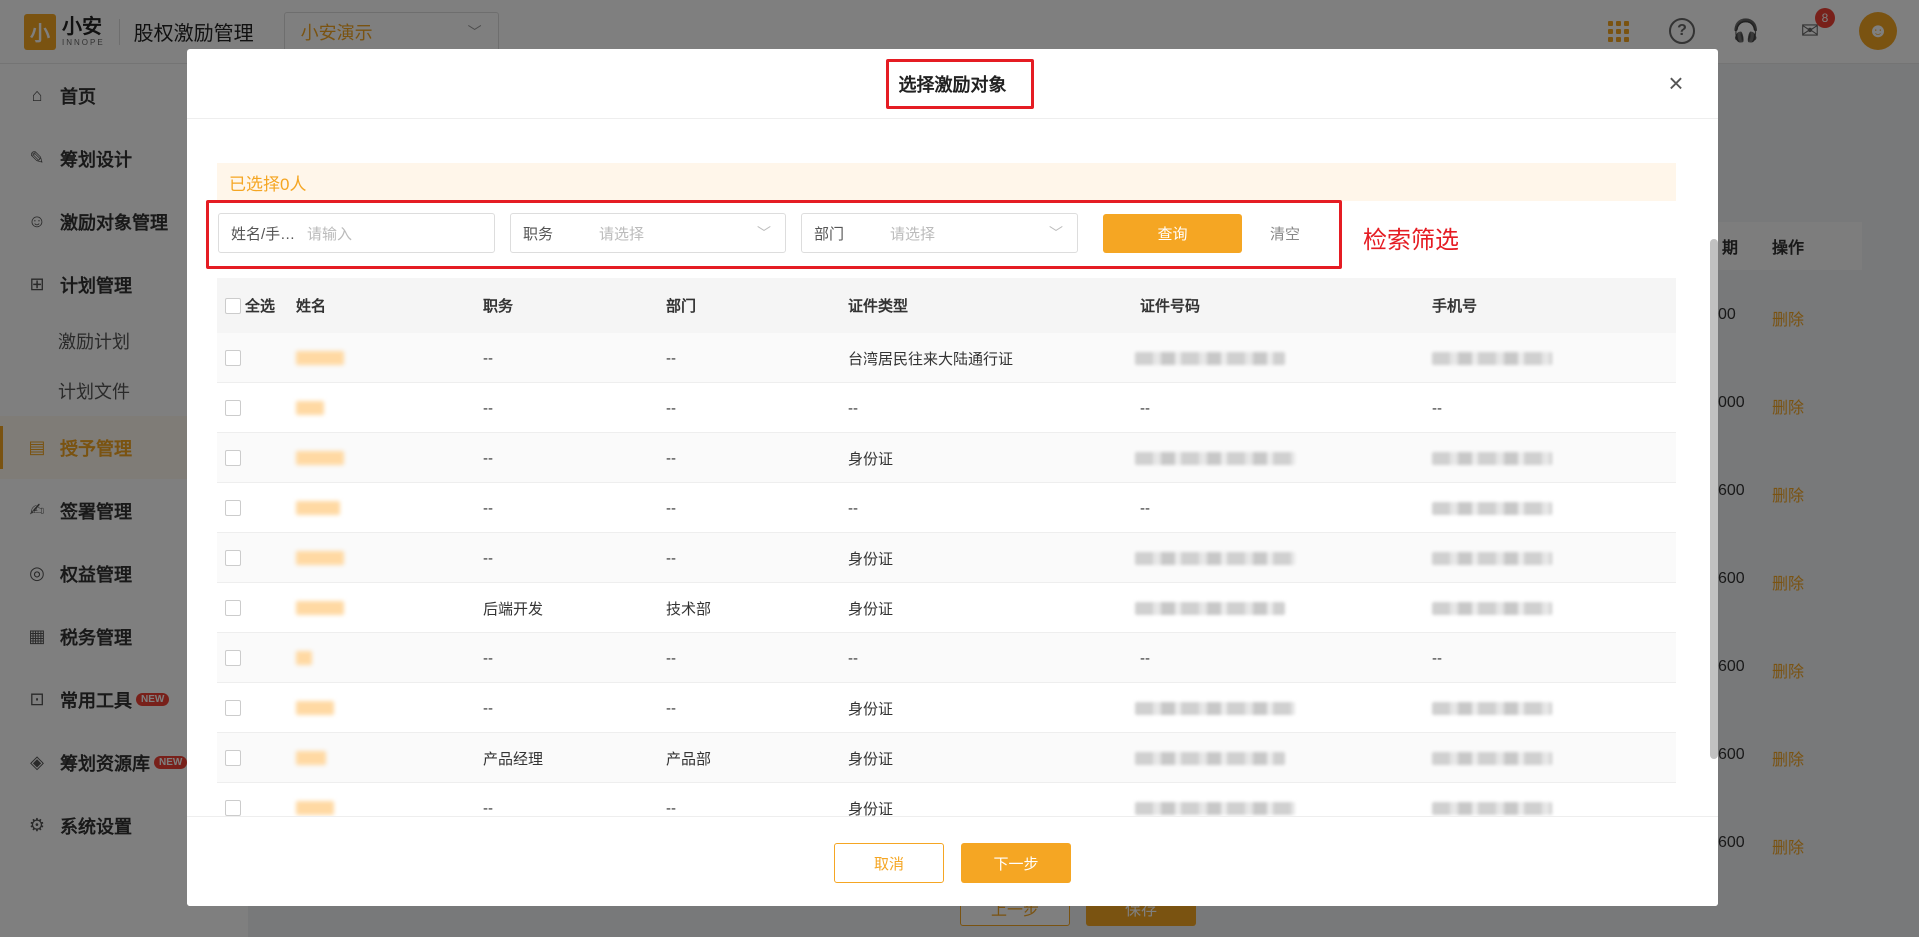 This screenshot has width=1919, height=937. What do you see at coordinates (1411, 240) in the screenshot?
I see `filter-annotation: 检索筛选` at bounding box center [1411, 240].